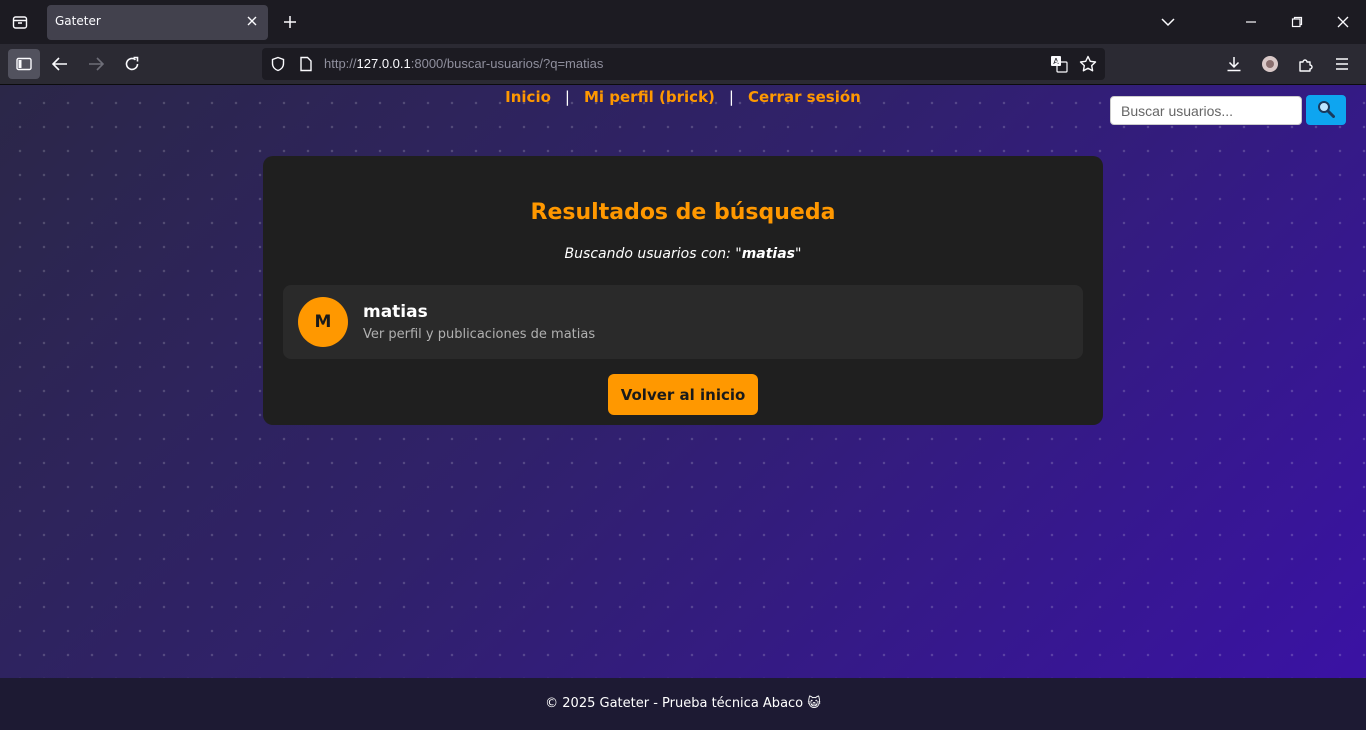 Image resolution: width=1366 pixels, height=730 pixels. I want to click on user-search-input, so click(1206, 110).